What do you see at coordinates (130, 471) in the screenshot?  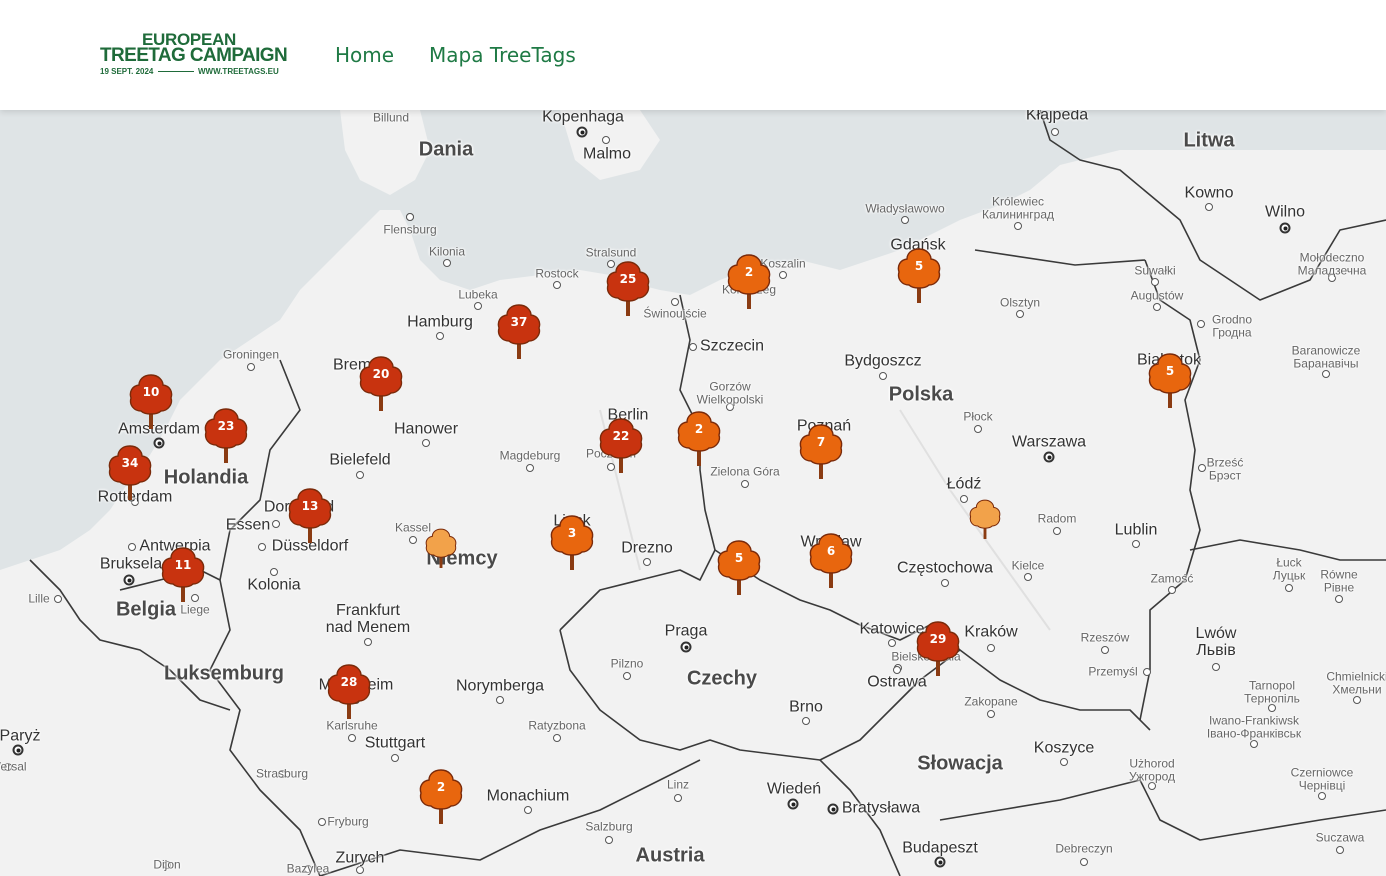 I see `tree-marker: 34` at bounding box center [130, 471].